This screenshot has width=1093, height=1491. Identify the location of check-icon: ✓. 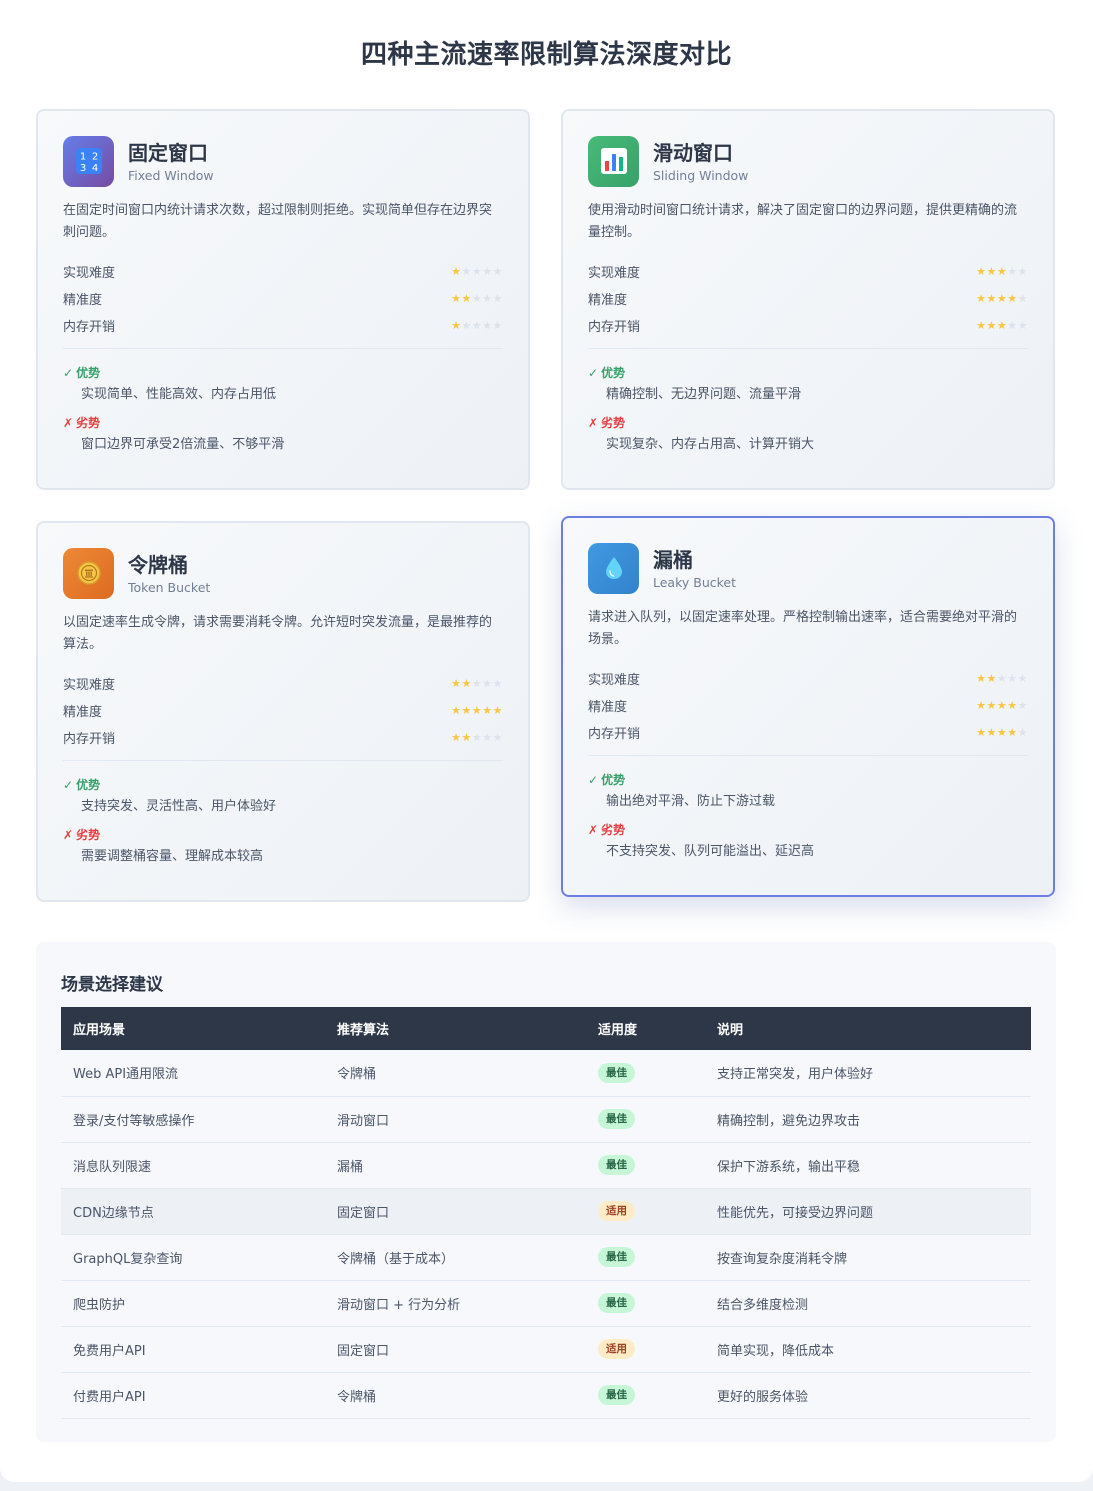
(68, 785).